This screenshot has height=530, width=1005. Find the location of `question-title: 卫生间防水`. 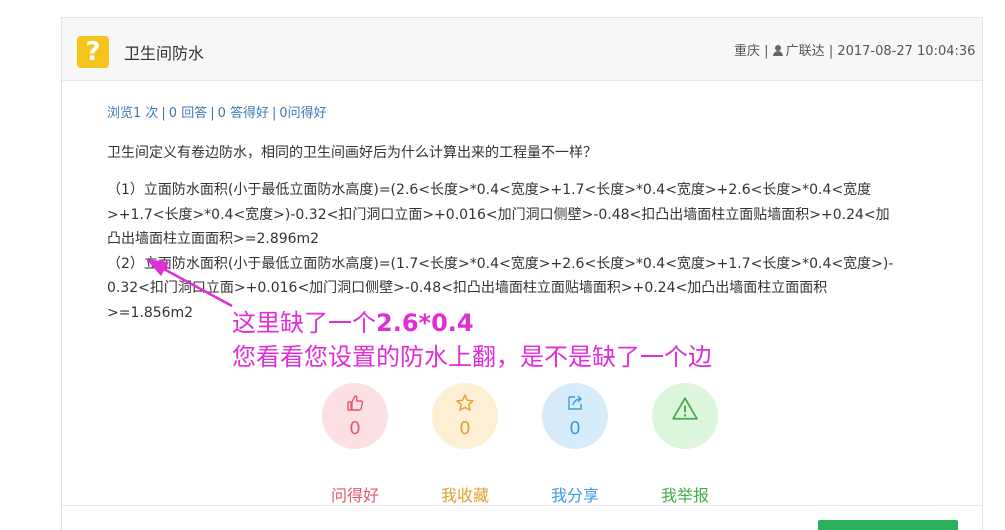

question-title: 卫生间防水 is located at coordinates (164, 53).